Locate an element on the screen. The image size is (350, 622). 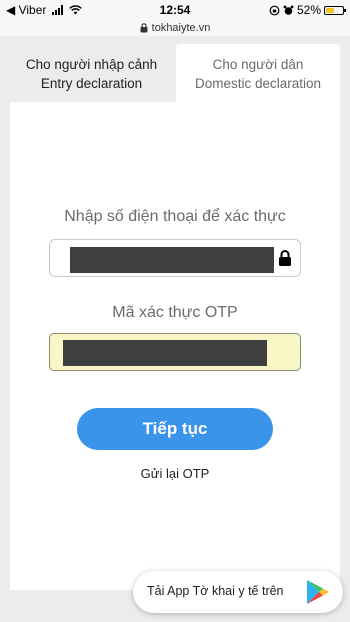
url-bar: tokhaiyte.vn is located at coordinates (175, 28).